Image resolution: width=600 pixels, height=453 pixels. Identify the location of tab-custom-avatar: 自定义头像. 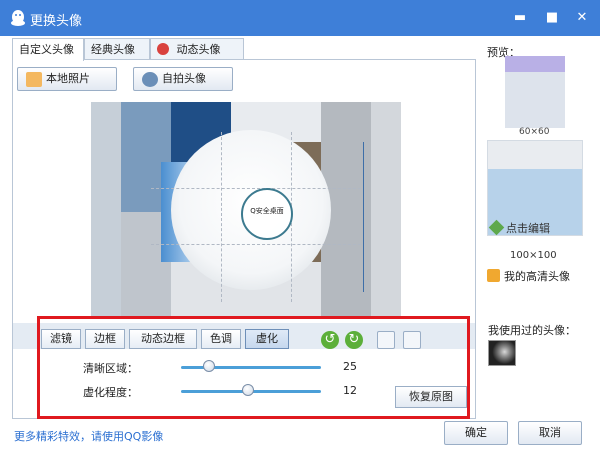
(48, 49).